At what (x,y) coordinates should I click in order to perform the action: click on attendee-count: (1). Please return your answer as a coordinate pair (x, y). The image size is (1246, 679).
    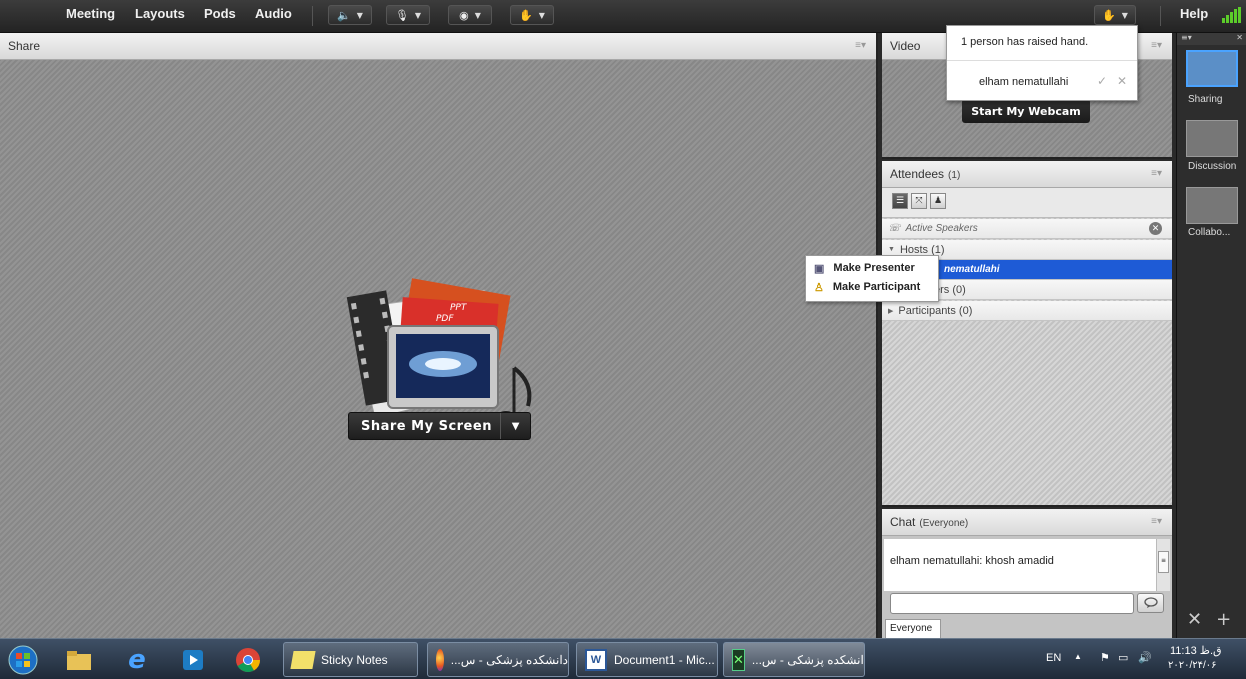
    Looking at the image, I should click on (954, 175).